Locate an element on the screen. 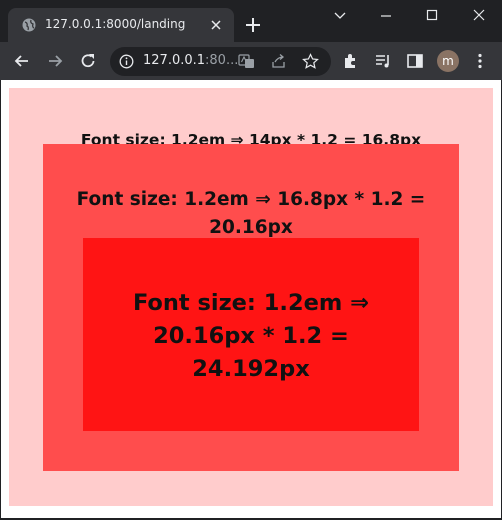 The height and width of the screenshot is (520, 502). translate-icon is located at coordinates (246, 61).